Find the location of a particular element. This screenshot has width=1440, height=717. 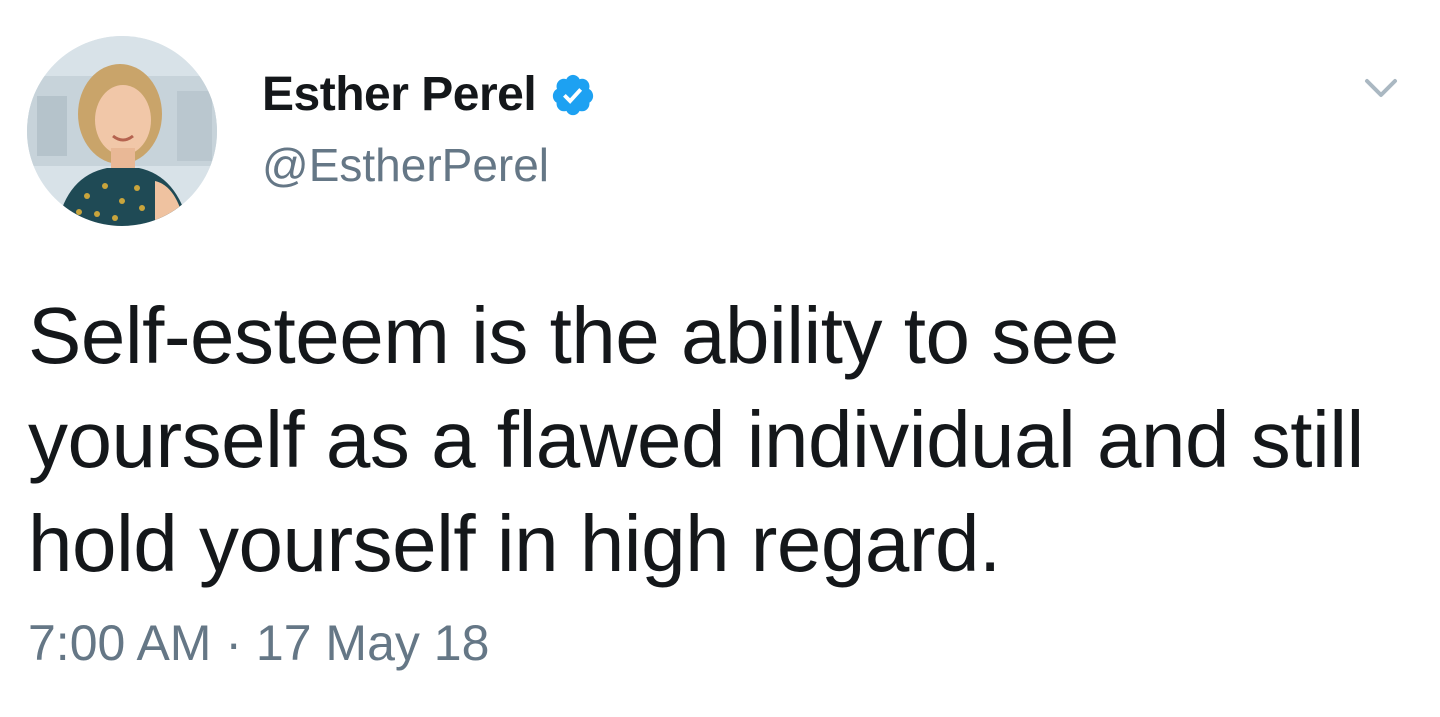

tweet-date: 17 May 18 is located at coordinates (372, 643).